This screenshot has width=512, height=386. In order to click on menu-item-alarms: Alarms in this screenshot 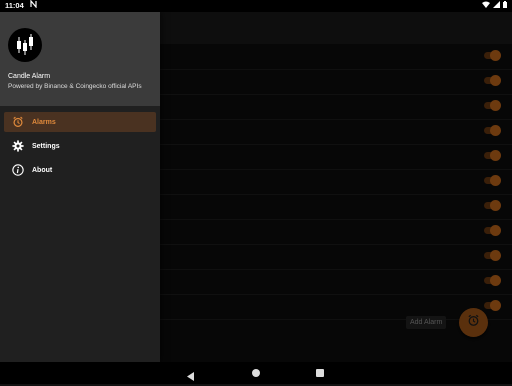, I will do `click(80, 122)`.